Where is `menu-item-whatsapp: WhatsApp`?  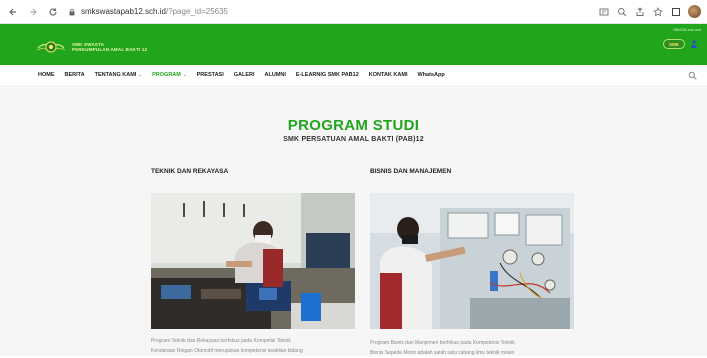 menu-item-whatsapp: WhatsApp is located at coordinates (430, 75).